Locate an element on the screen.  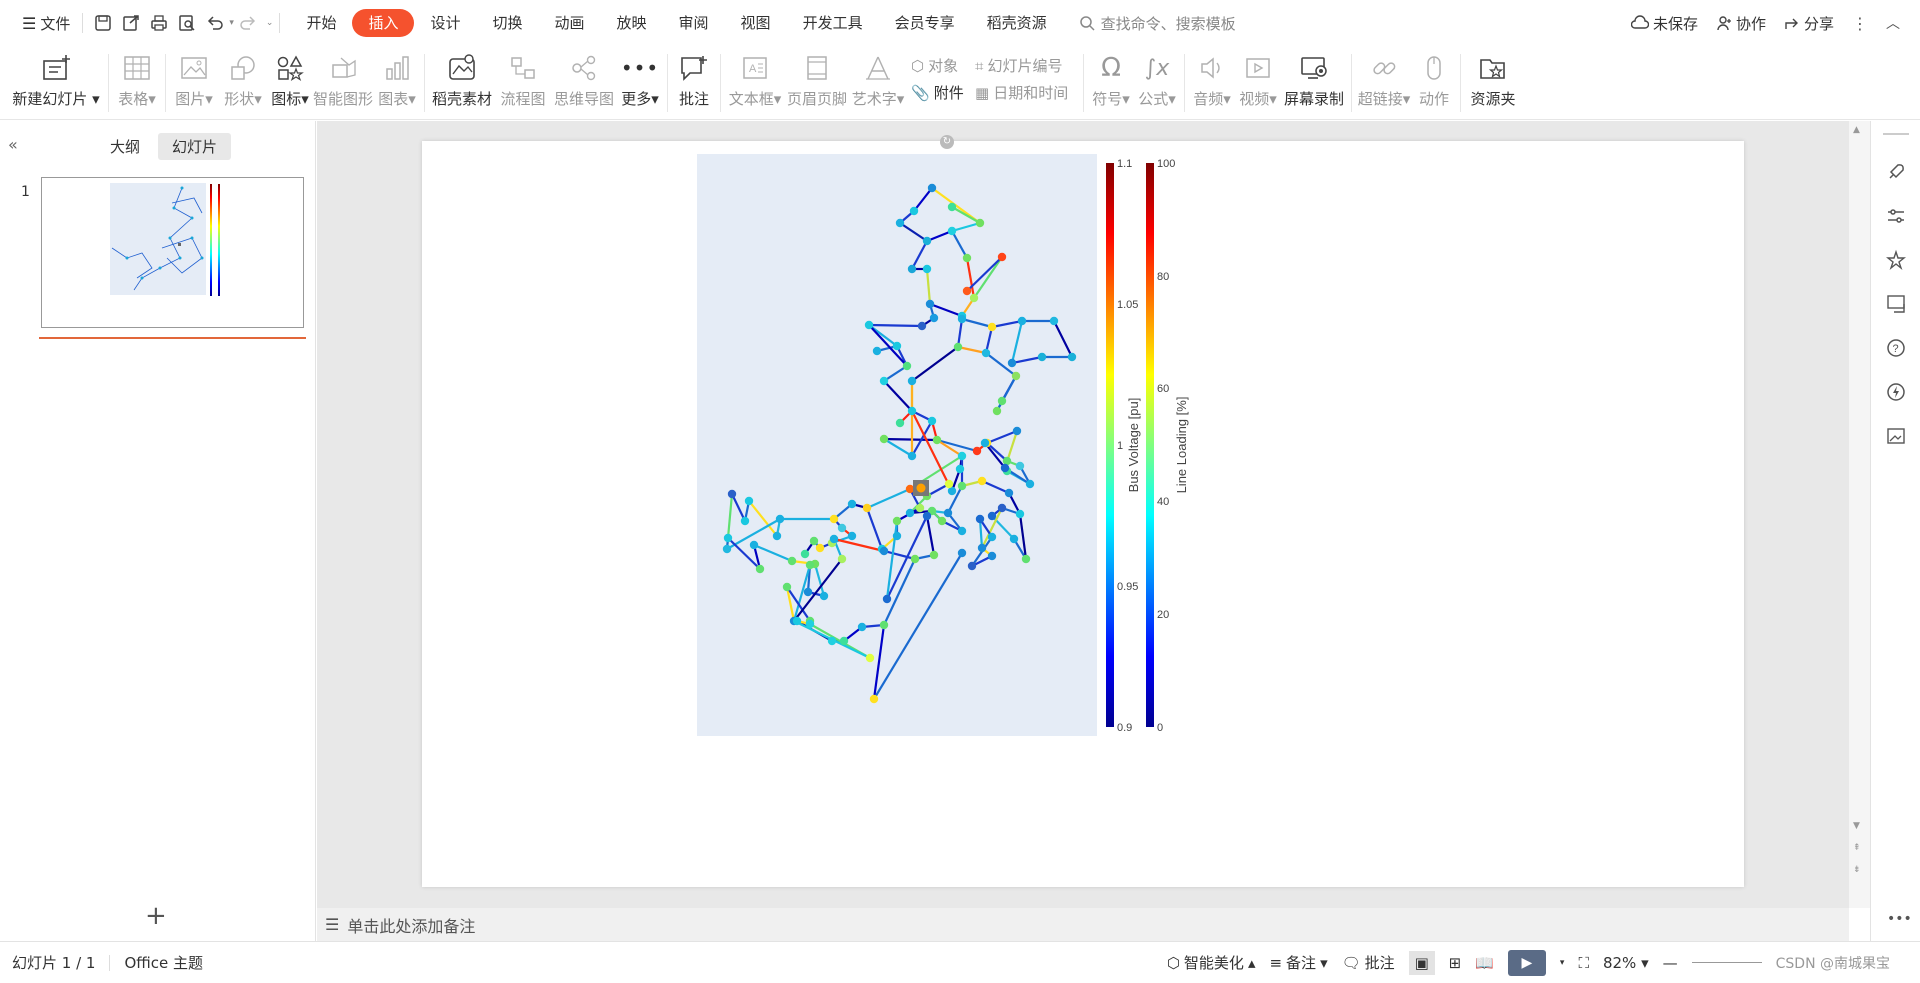
chevron-down-icon: ▾ is located at coordinates (1562, 963).